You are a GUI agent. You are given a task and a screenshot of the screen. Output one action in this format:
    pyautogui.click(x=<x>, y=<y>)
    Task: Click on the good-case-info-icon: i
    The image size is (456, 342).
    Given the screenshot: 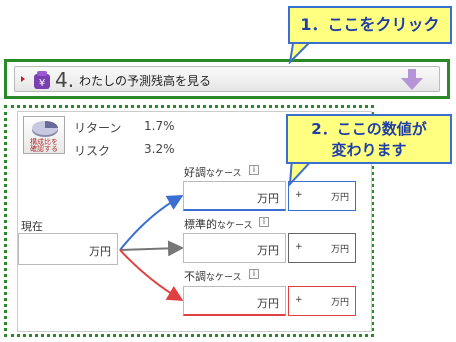 What is the action you would take?
    pyautogui.click(x=254, y=170)
    